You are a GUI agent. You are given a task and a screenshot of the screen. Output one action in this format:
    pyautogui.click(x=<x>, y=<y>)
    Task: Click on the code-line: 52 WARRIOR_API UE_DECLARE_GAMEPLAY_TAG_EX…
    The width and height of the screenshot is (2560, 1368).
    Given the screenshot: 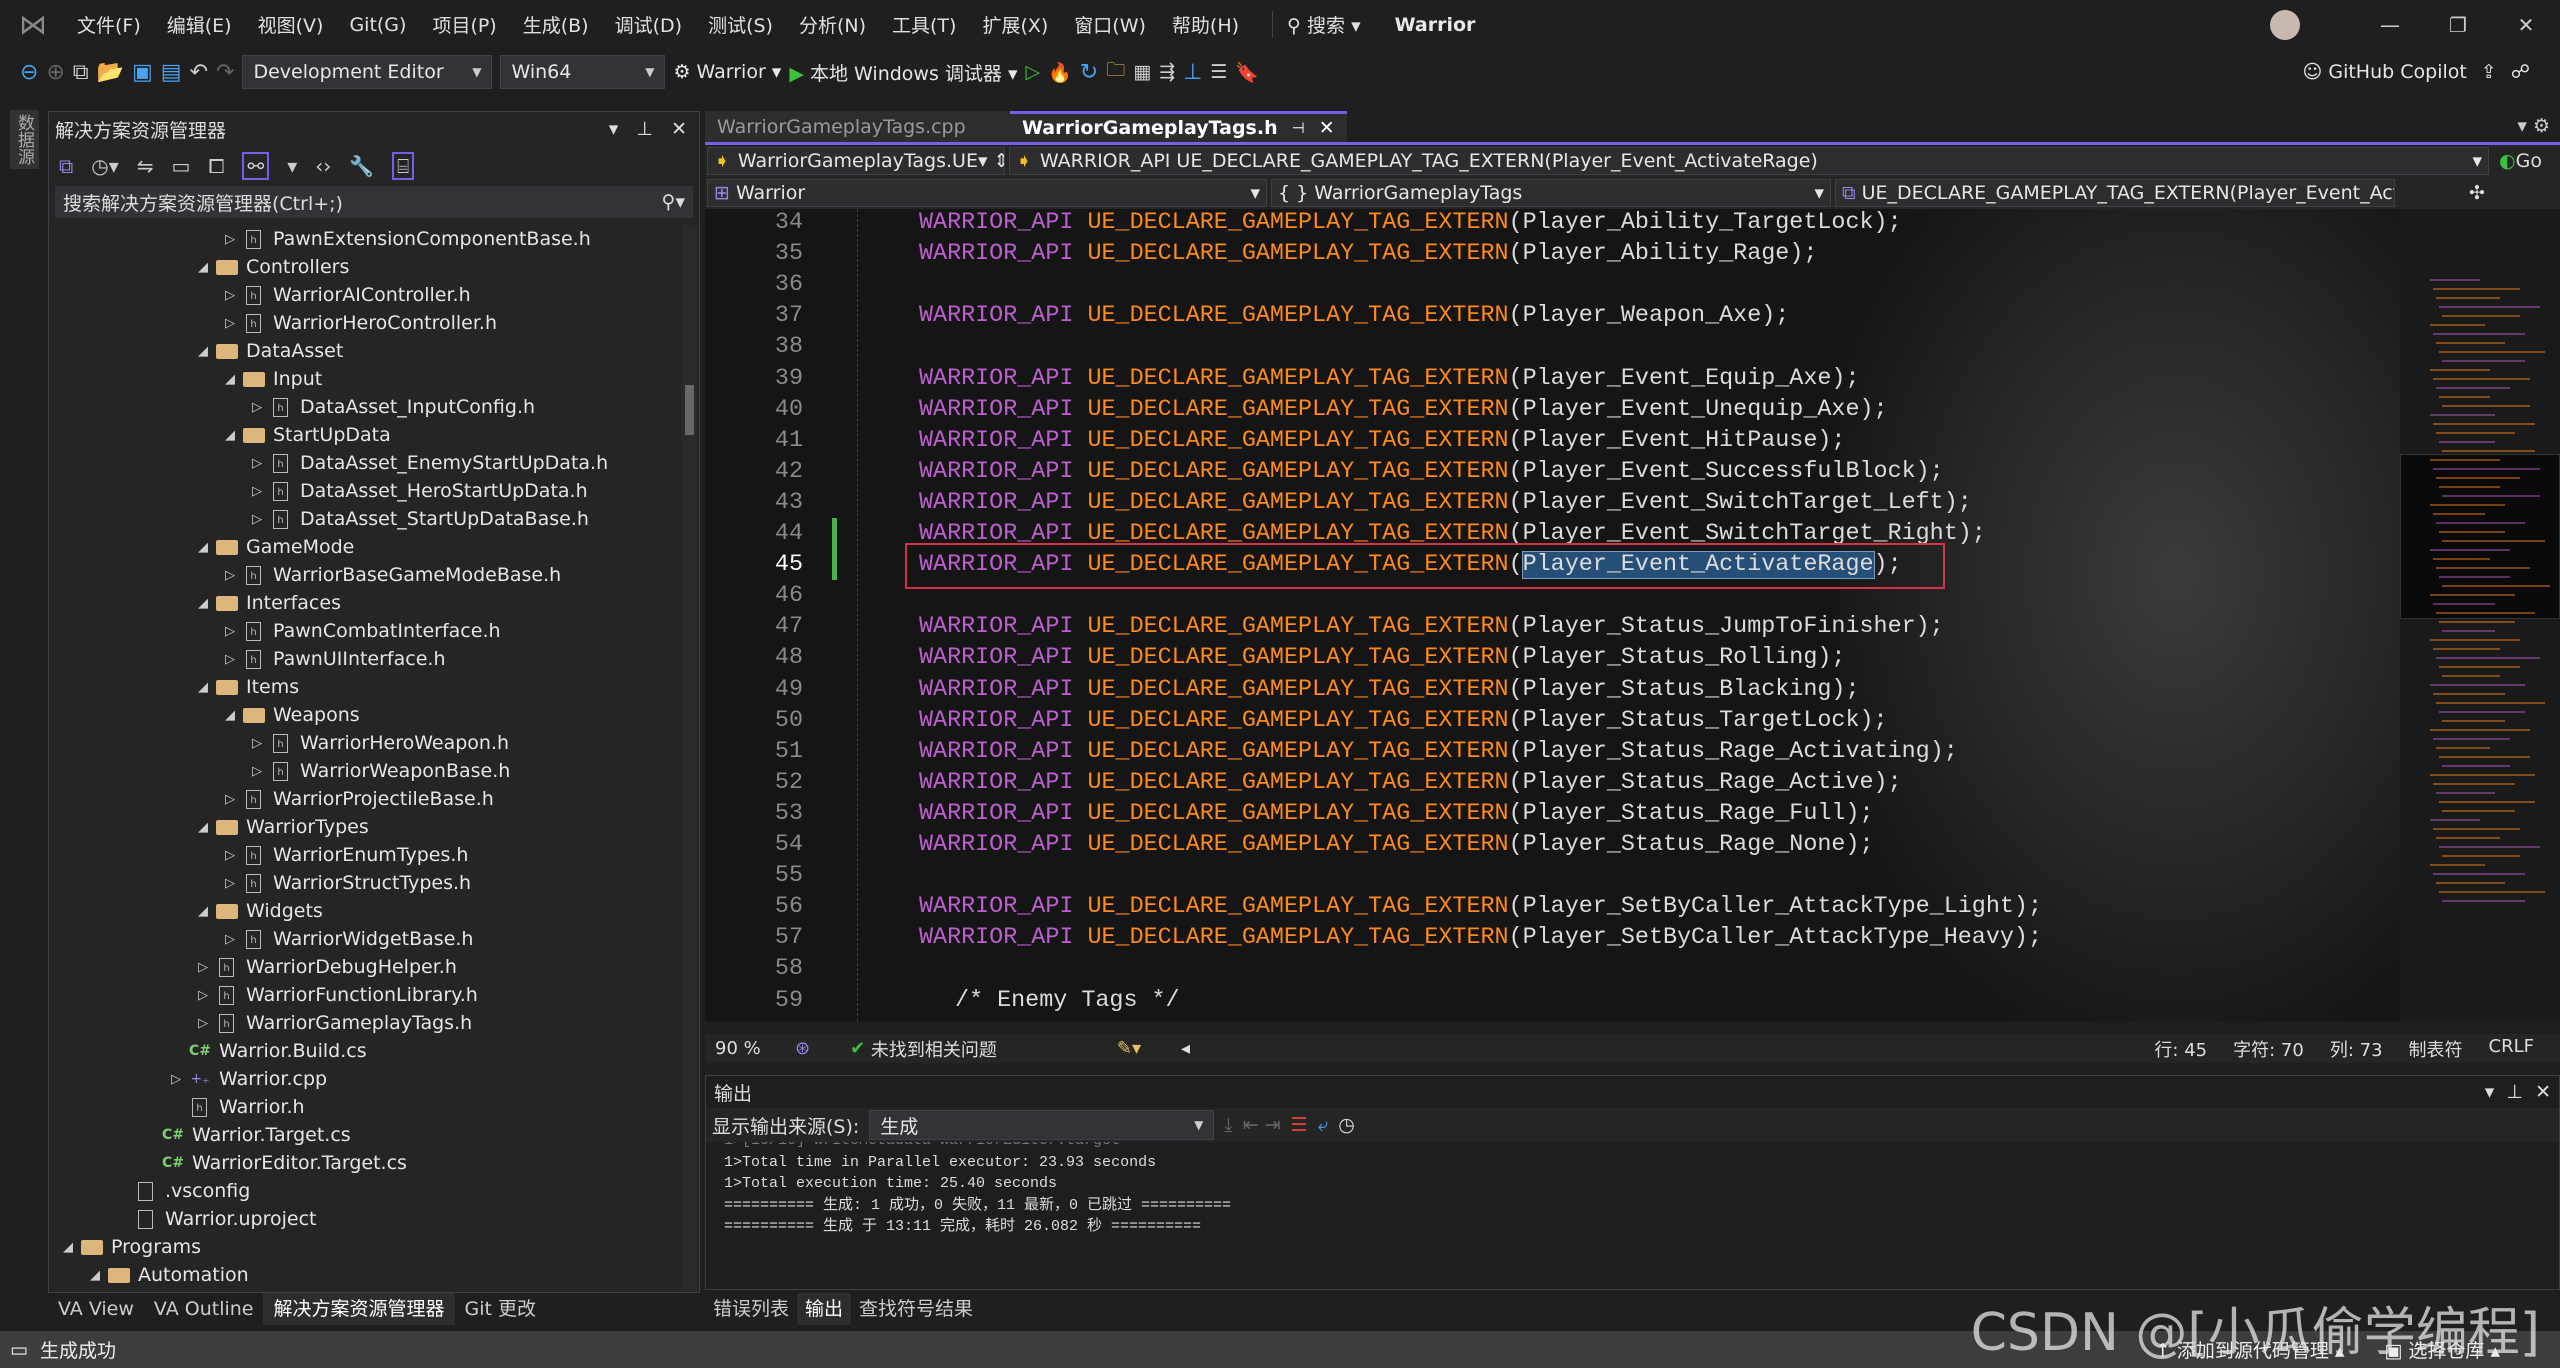 What is the action you would take?
    pyautogui.click(x=1552, y=783)
    